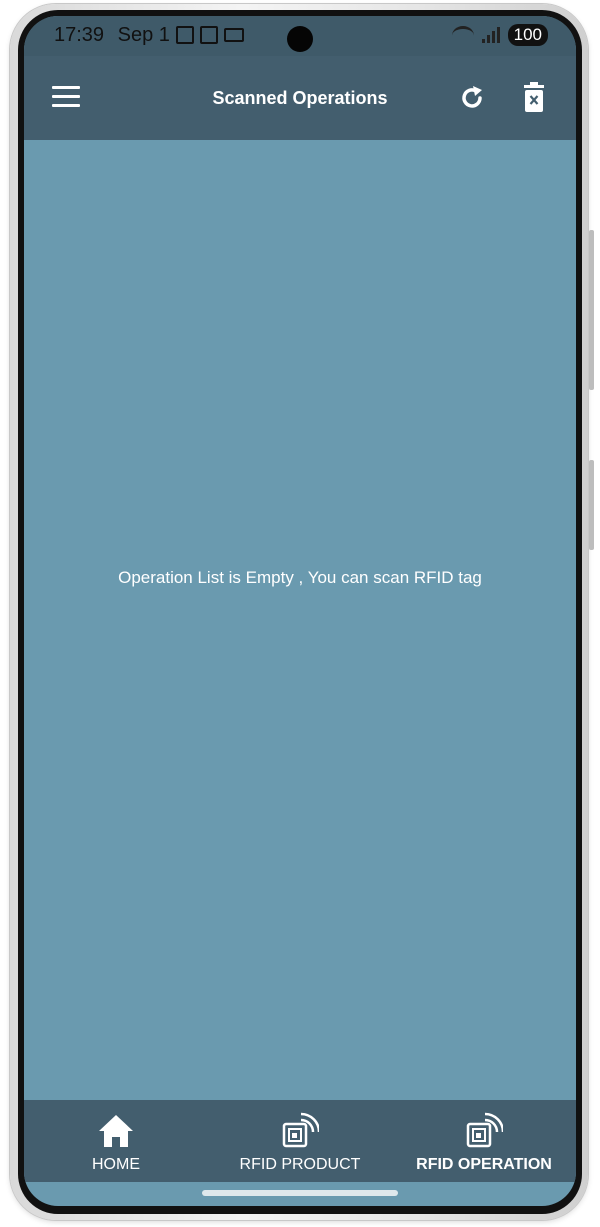  I want to click on wifi-icon, so click(462, 35).